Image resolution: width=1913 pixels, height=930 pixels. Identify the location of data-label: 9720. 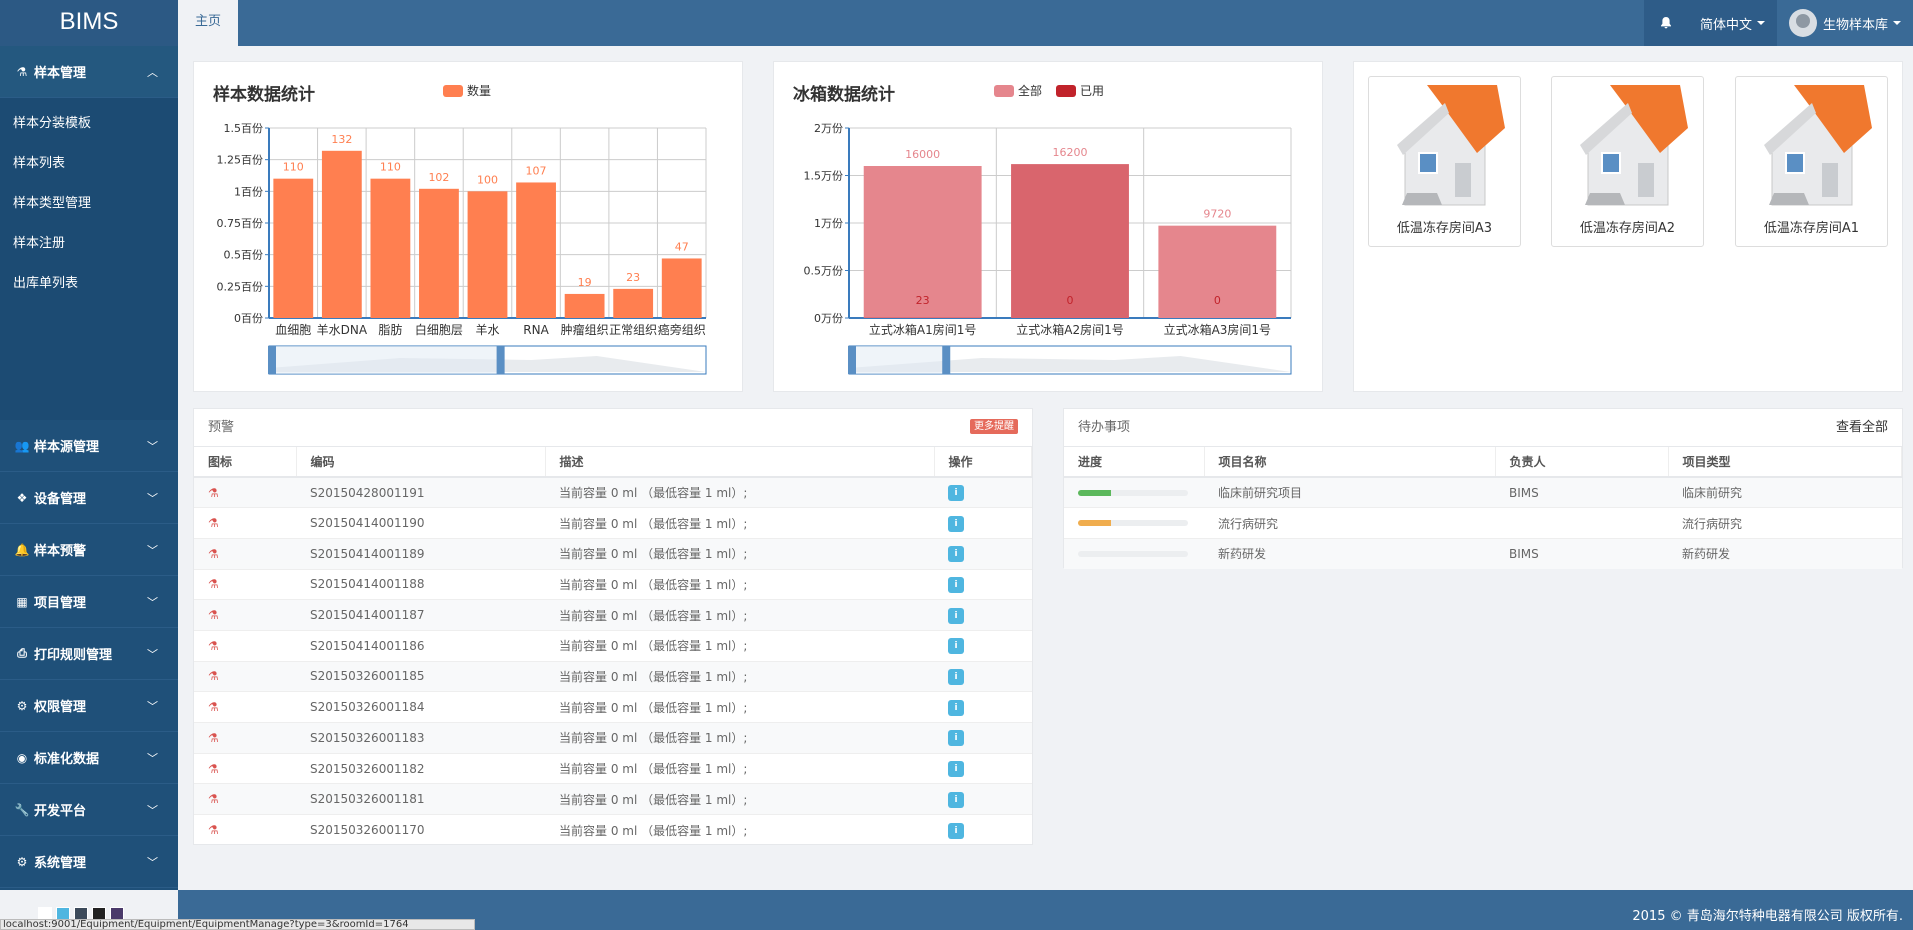
(1217, 214).